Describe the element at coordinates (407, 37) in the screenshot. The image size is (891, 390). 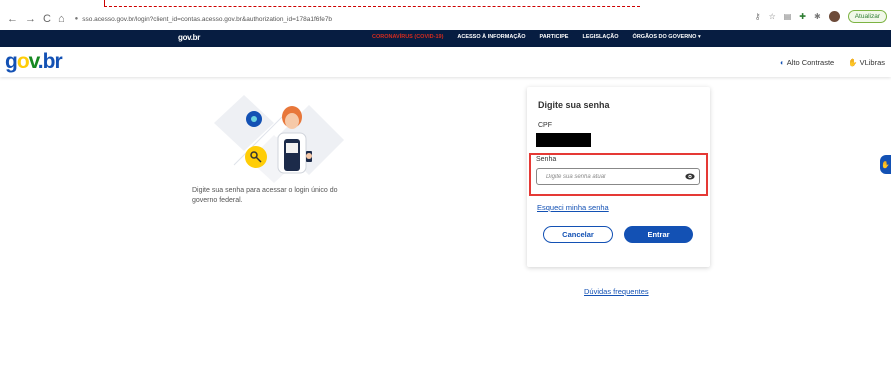
I see `link-covid: CORONAVÍRUS (COVID-19)` at that location.